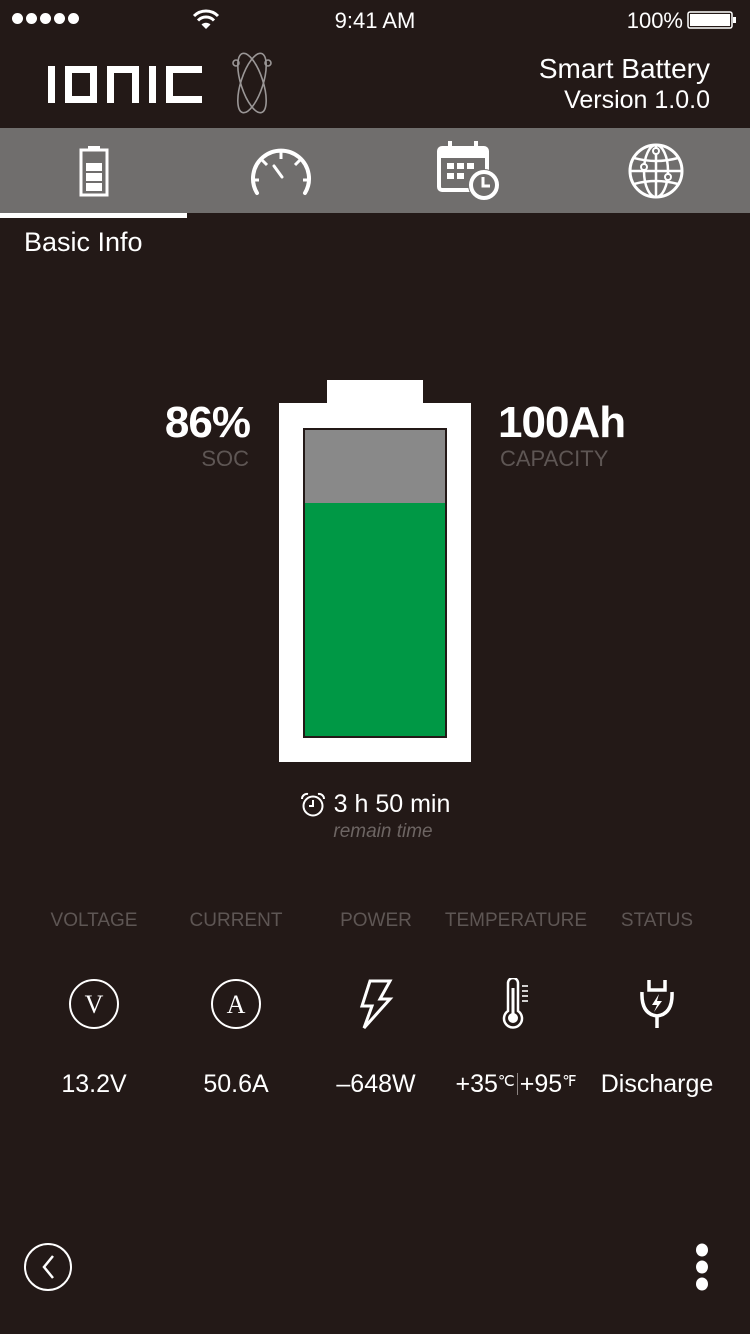 This screenshot has height=1334, width=750. I want to click on metric-value: Discharge, so click(657, 1084).